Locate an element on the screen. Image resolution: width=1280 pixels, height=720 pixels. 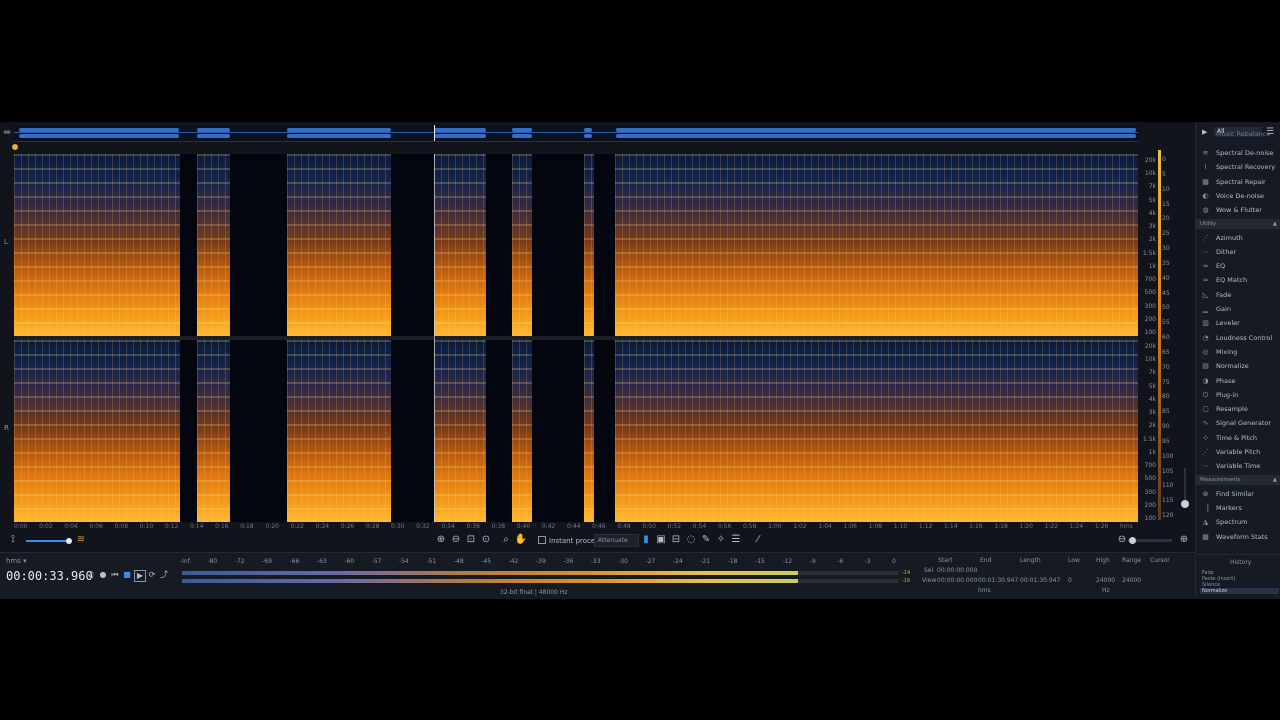
magic-wand-icon: ✧ is located at coordinates (721, 540).